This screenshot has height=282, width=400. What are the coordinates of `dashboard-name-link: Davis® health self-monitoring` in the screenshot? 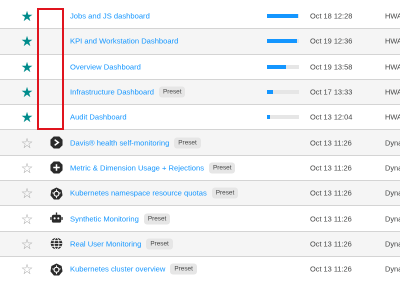 It's located at (119, 142).